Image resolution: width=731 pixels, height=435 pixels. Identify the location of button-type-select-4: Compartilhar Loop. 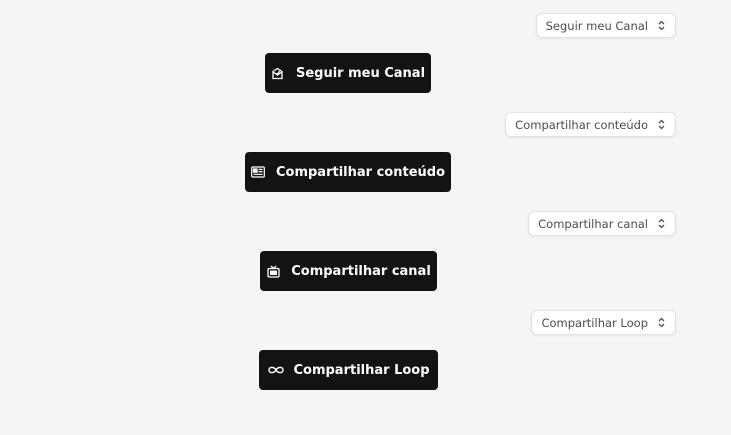
(603, 322).